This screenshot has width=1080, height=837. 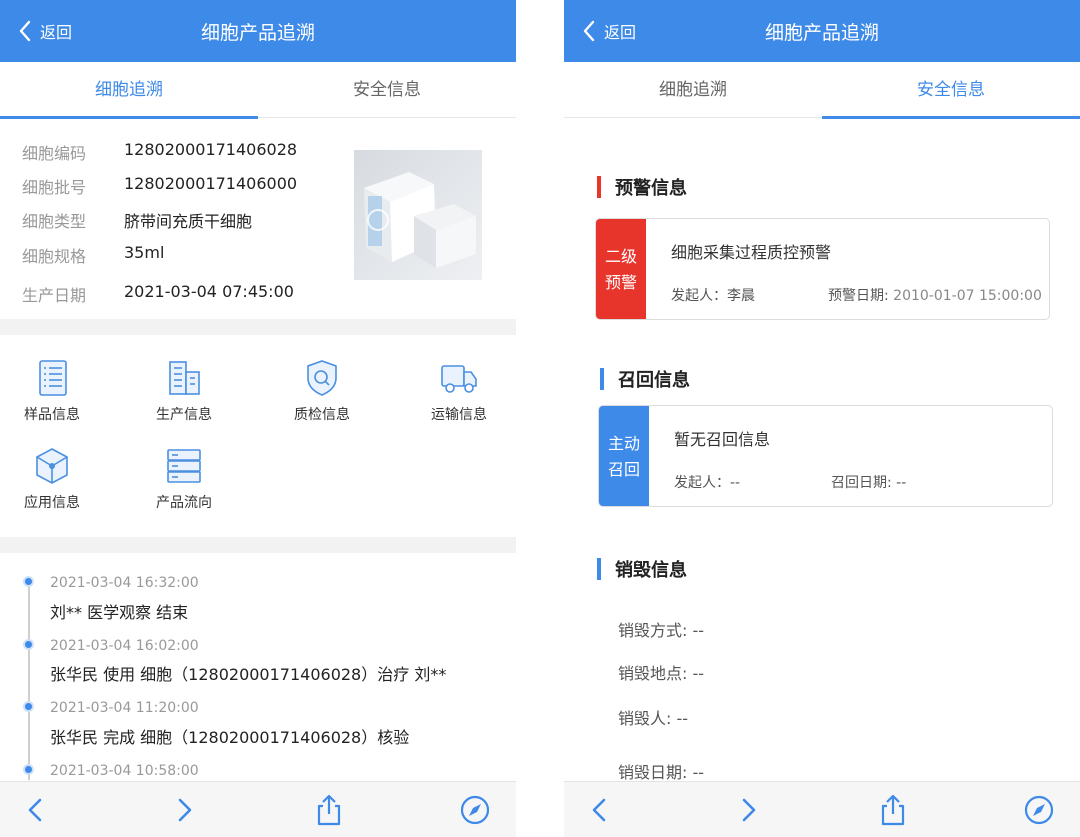 I want to click on timeline-time: 2021-03-04 16:02:00, so click(x=124, y=646).